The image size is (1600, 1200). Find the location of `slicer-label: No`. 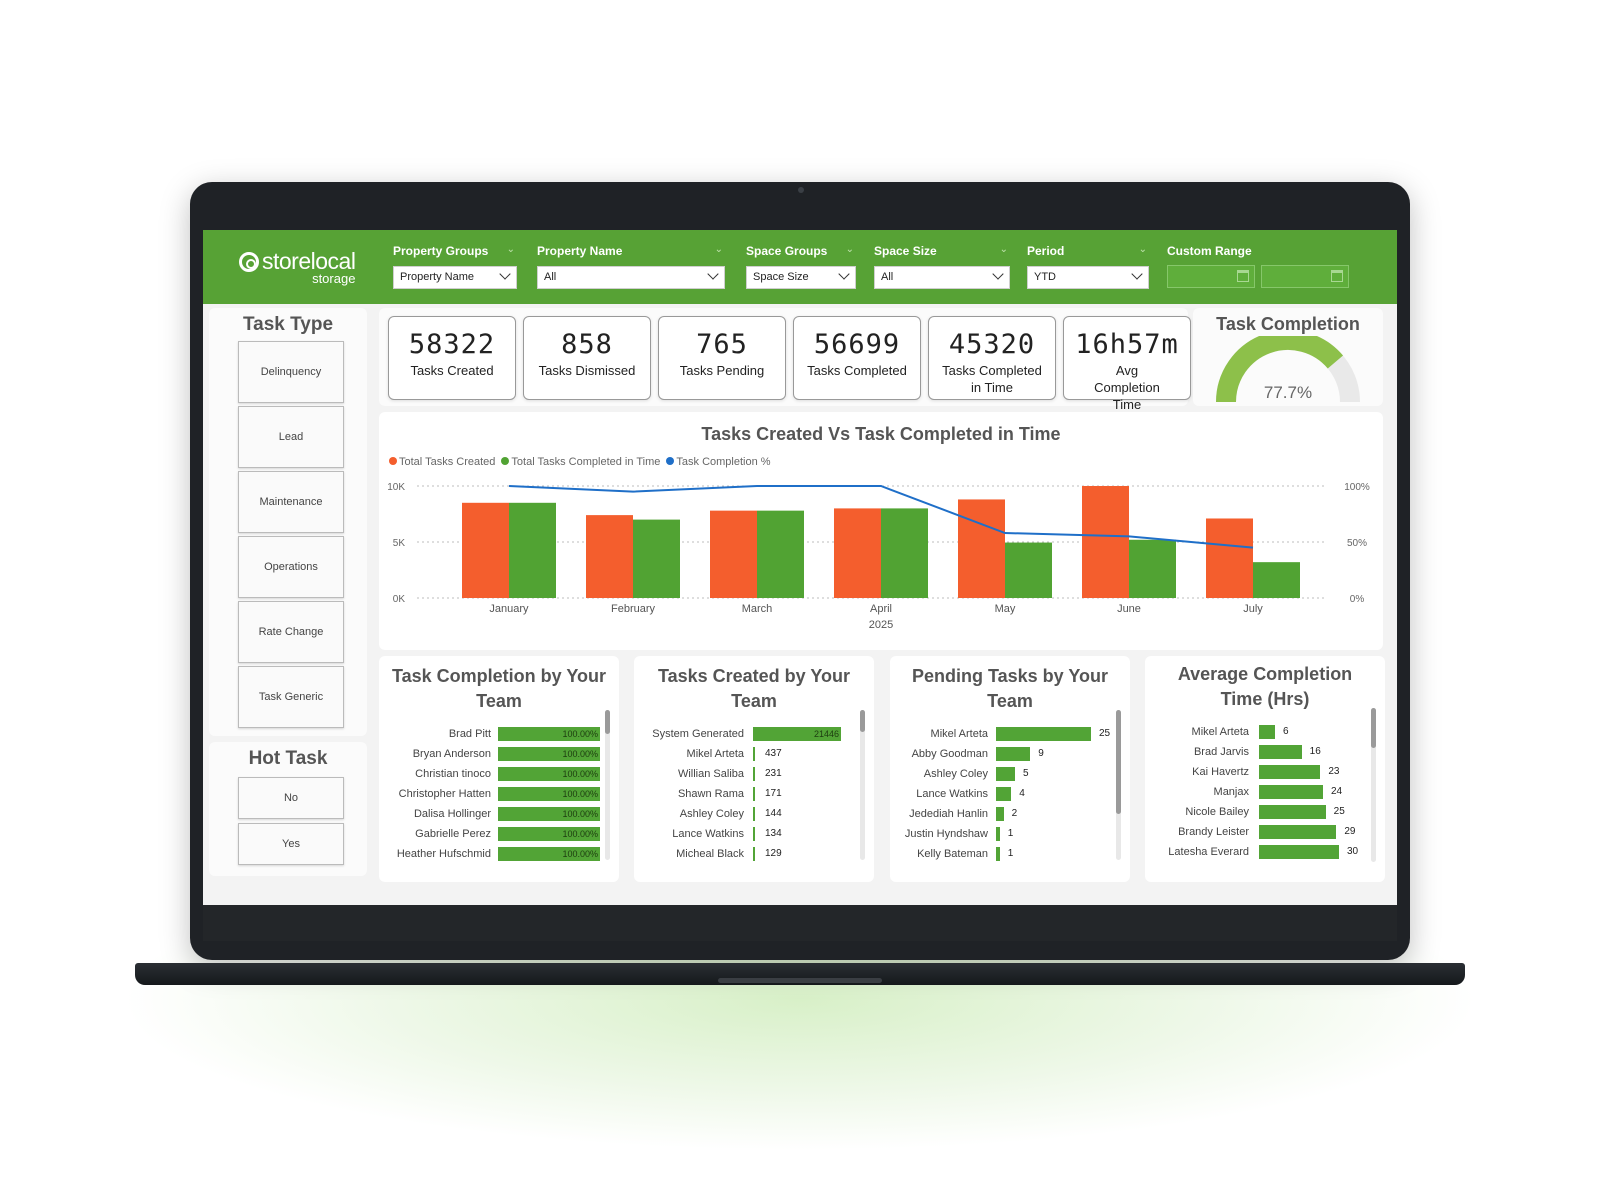

slicer-label: No is located at coordinates (291, 798).